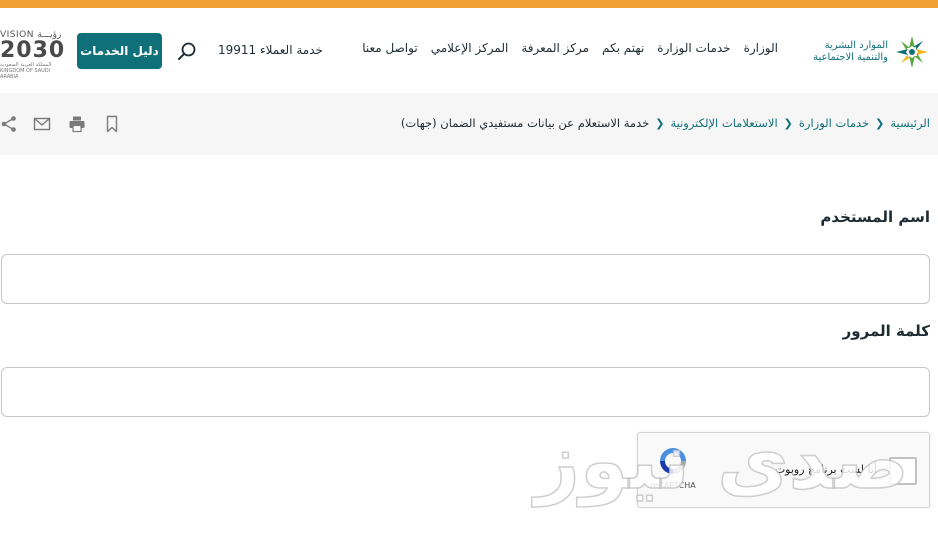 This screenshot has height=533, width=938. I want to click on recaptcha-widget: أنا لست برنامج روبوت reCAPTCHA, so click(783, 470).